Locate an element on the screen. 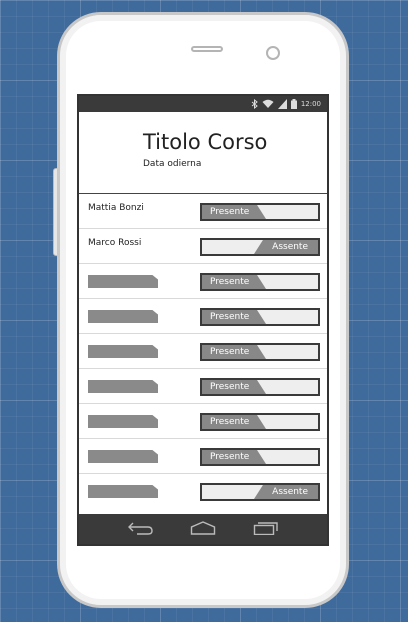  course-title: Titolo Corso is located at coordinates (205, 142).